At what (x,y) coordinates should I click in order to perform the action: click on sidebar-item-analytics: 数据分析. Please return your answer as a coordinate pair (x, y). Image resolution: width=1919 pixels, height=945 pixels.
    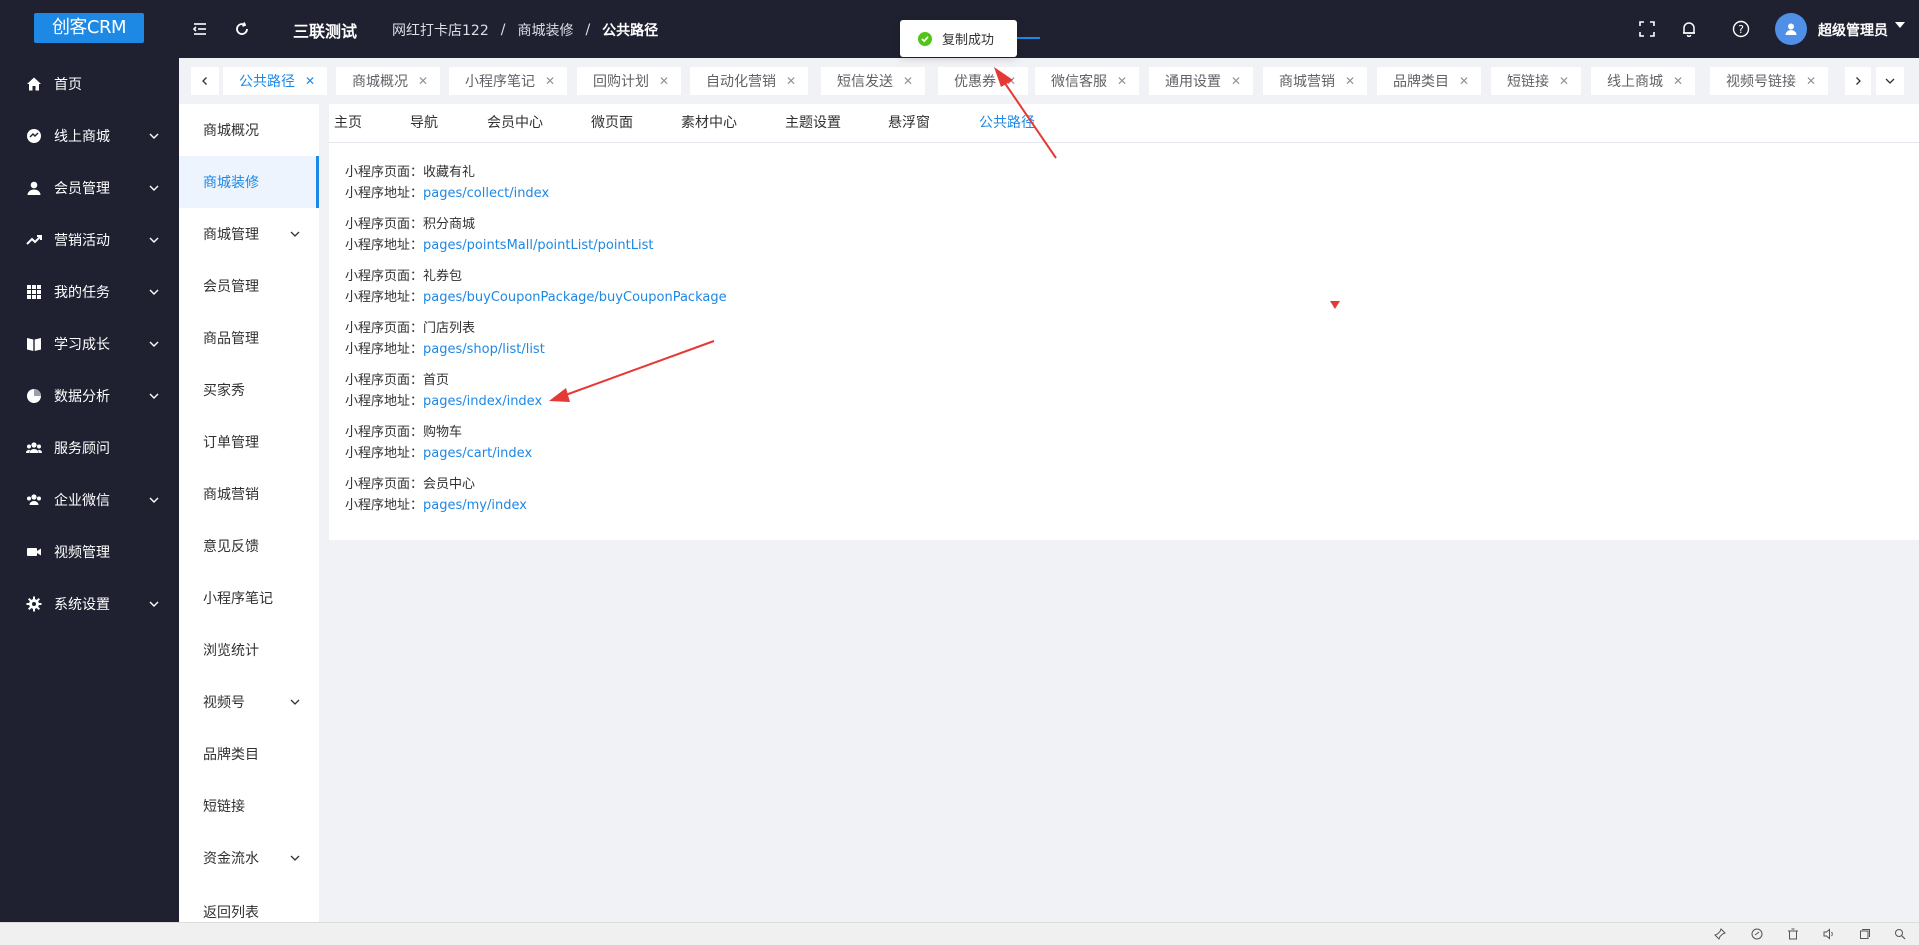
    Looking at the image, I should click on (89, 396).